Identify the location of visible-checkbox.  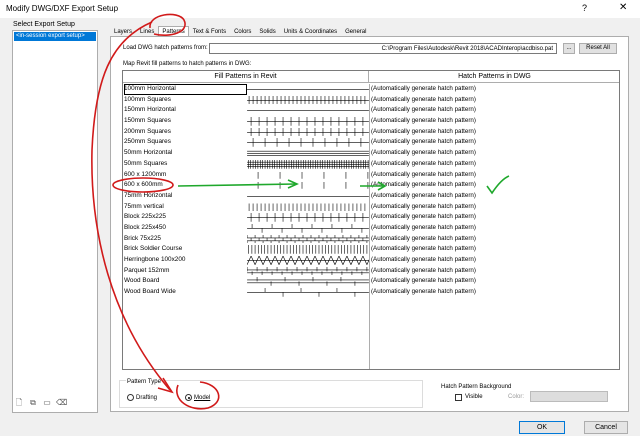
(458, 397).